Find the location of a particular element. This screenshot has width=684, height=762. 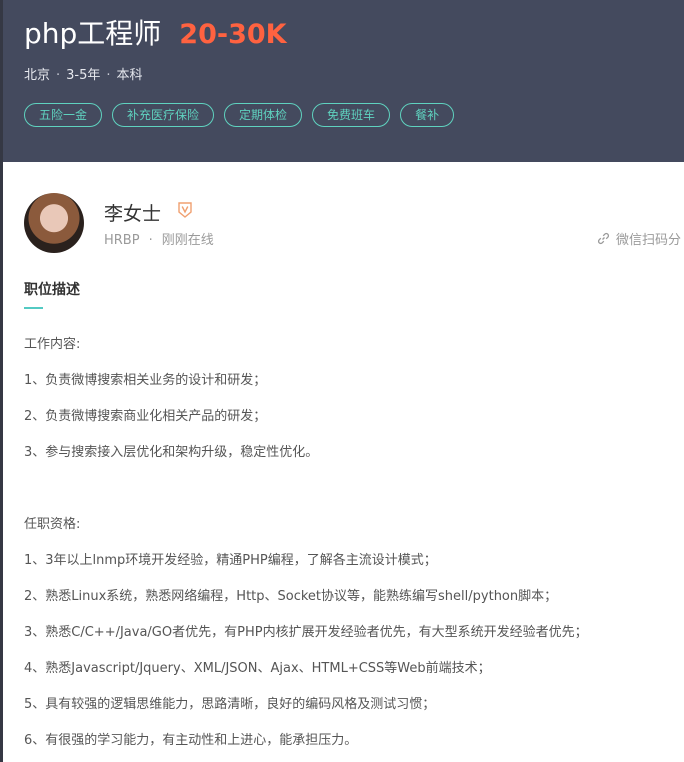

section-title: 职位描述 is located at coordinates (52, 290).